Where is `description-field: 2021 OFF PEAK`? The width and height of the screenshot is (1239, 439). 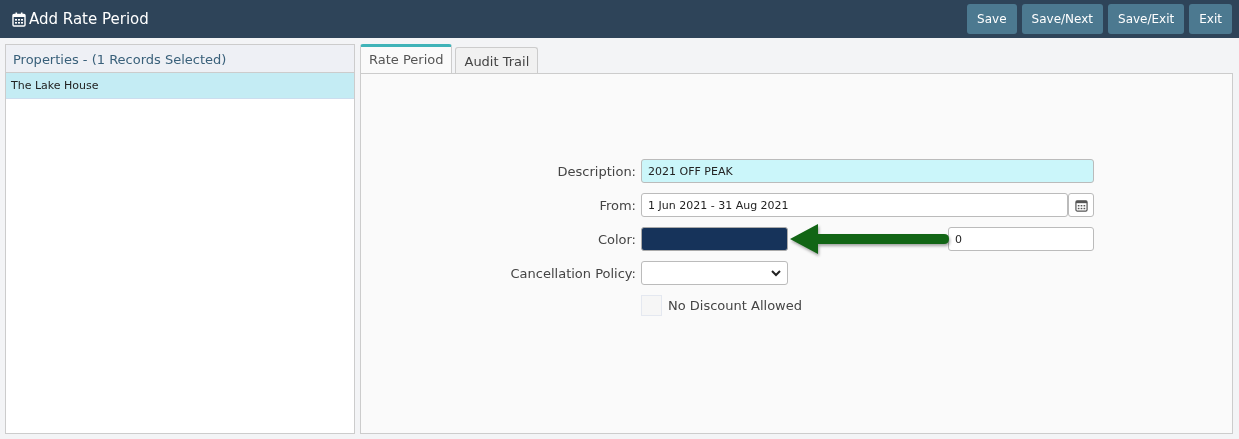
description-field: 2021 OFF PEAK is located at coordinates (867, 171).